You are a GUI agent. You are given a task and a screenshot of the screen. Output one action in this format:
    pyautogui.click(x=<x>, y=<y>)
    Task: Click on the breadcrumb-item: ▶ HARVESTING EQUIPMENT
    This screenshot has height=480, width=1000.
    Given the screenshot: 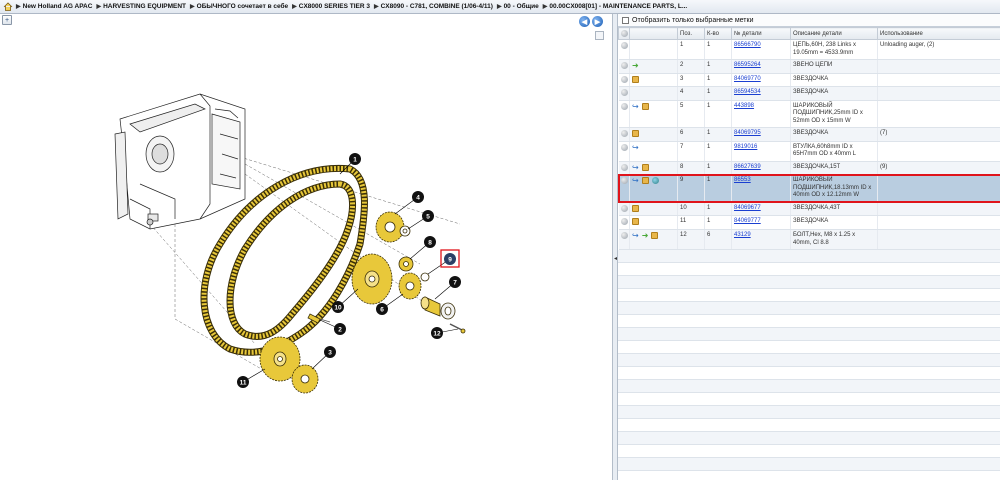 What is the action you would take?
    pyautogui.click(x=141, y=6)
    